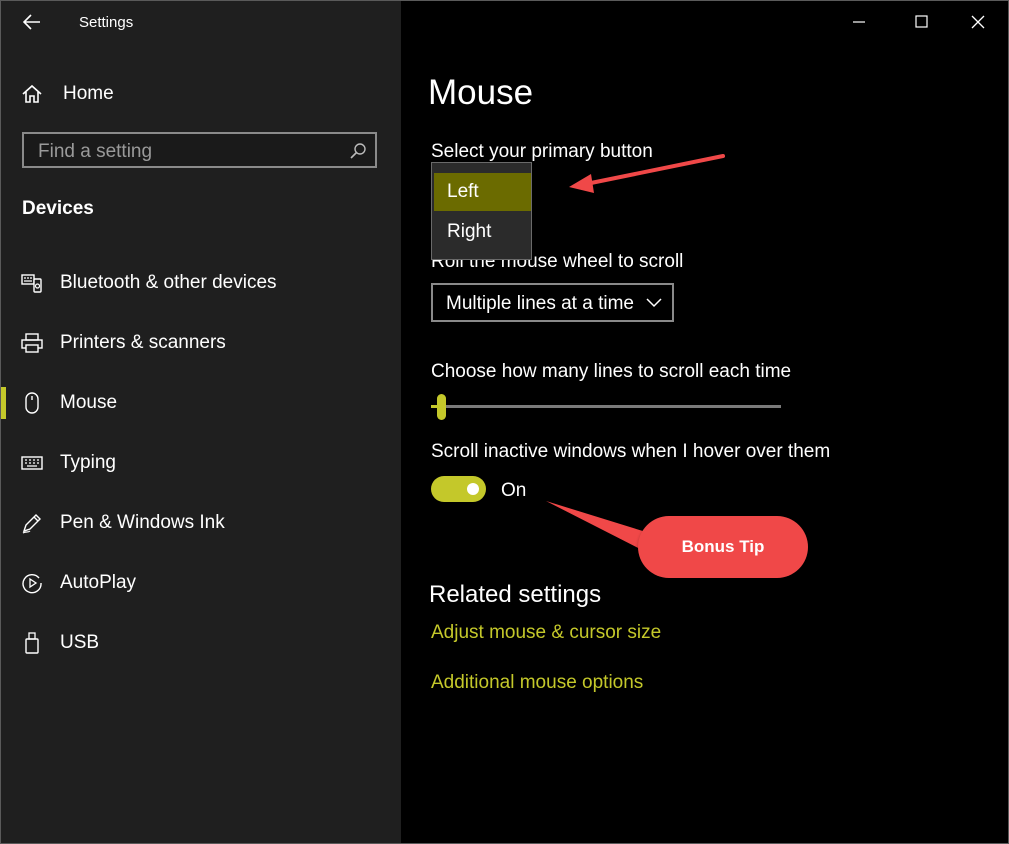  I want to click on search-placeholder: Find a setting, so click(95, 151).